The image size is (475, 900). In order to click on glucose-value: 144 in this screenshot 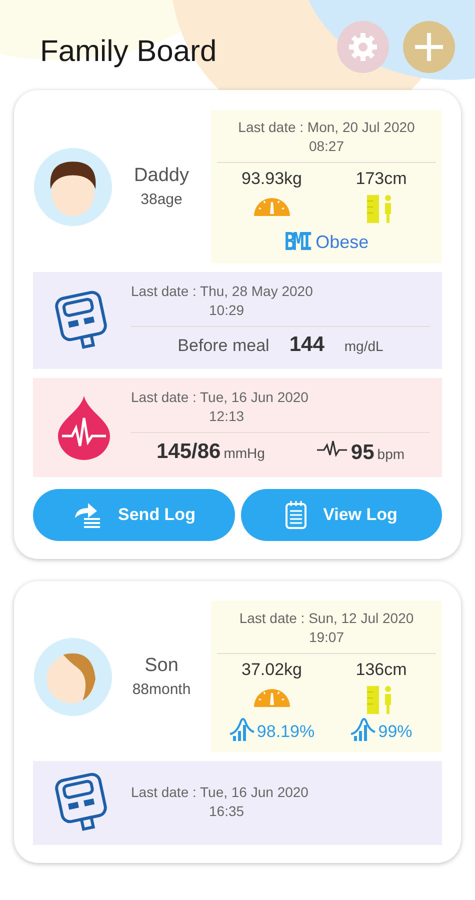, I will do `click(306, 345)`.